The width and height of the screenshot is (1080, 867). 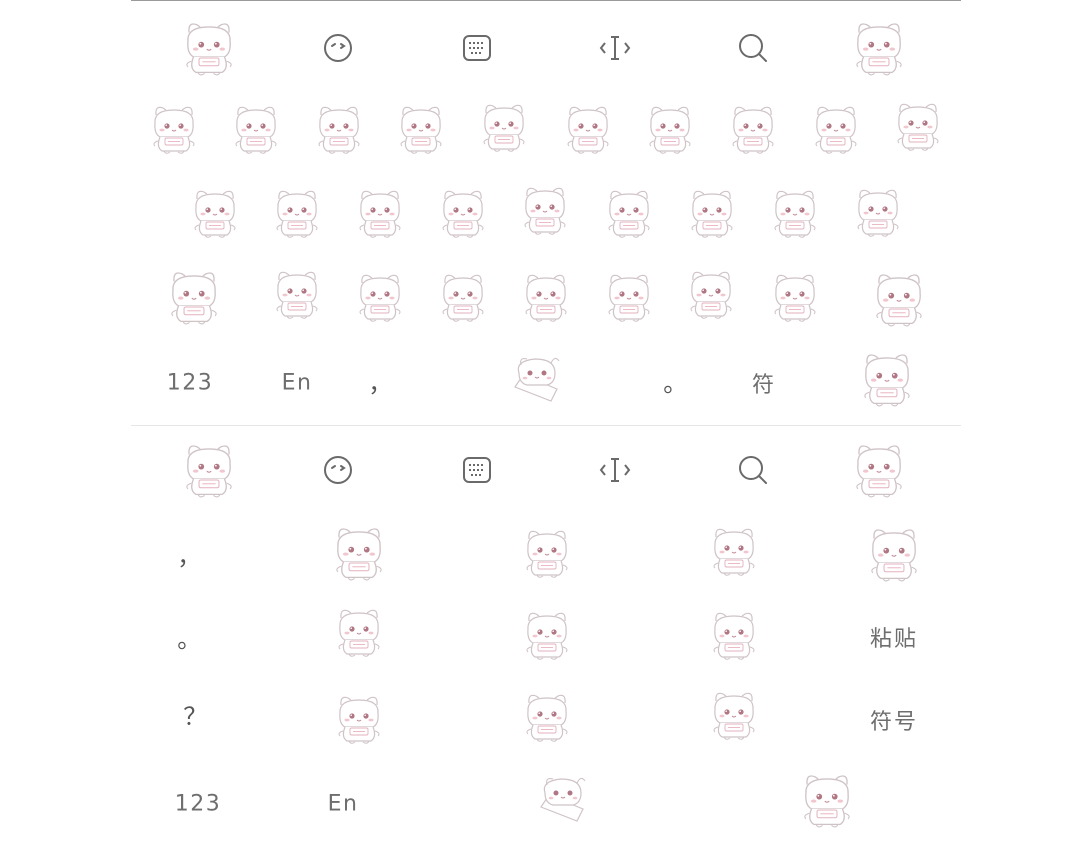 What do you see at coordinates (894, 637) in the screenshot?
I see `paste-key: 粘贴` at bounding box center [894, 637].